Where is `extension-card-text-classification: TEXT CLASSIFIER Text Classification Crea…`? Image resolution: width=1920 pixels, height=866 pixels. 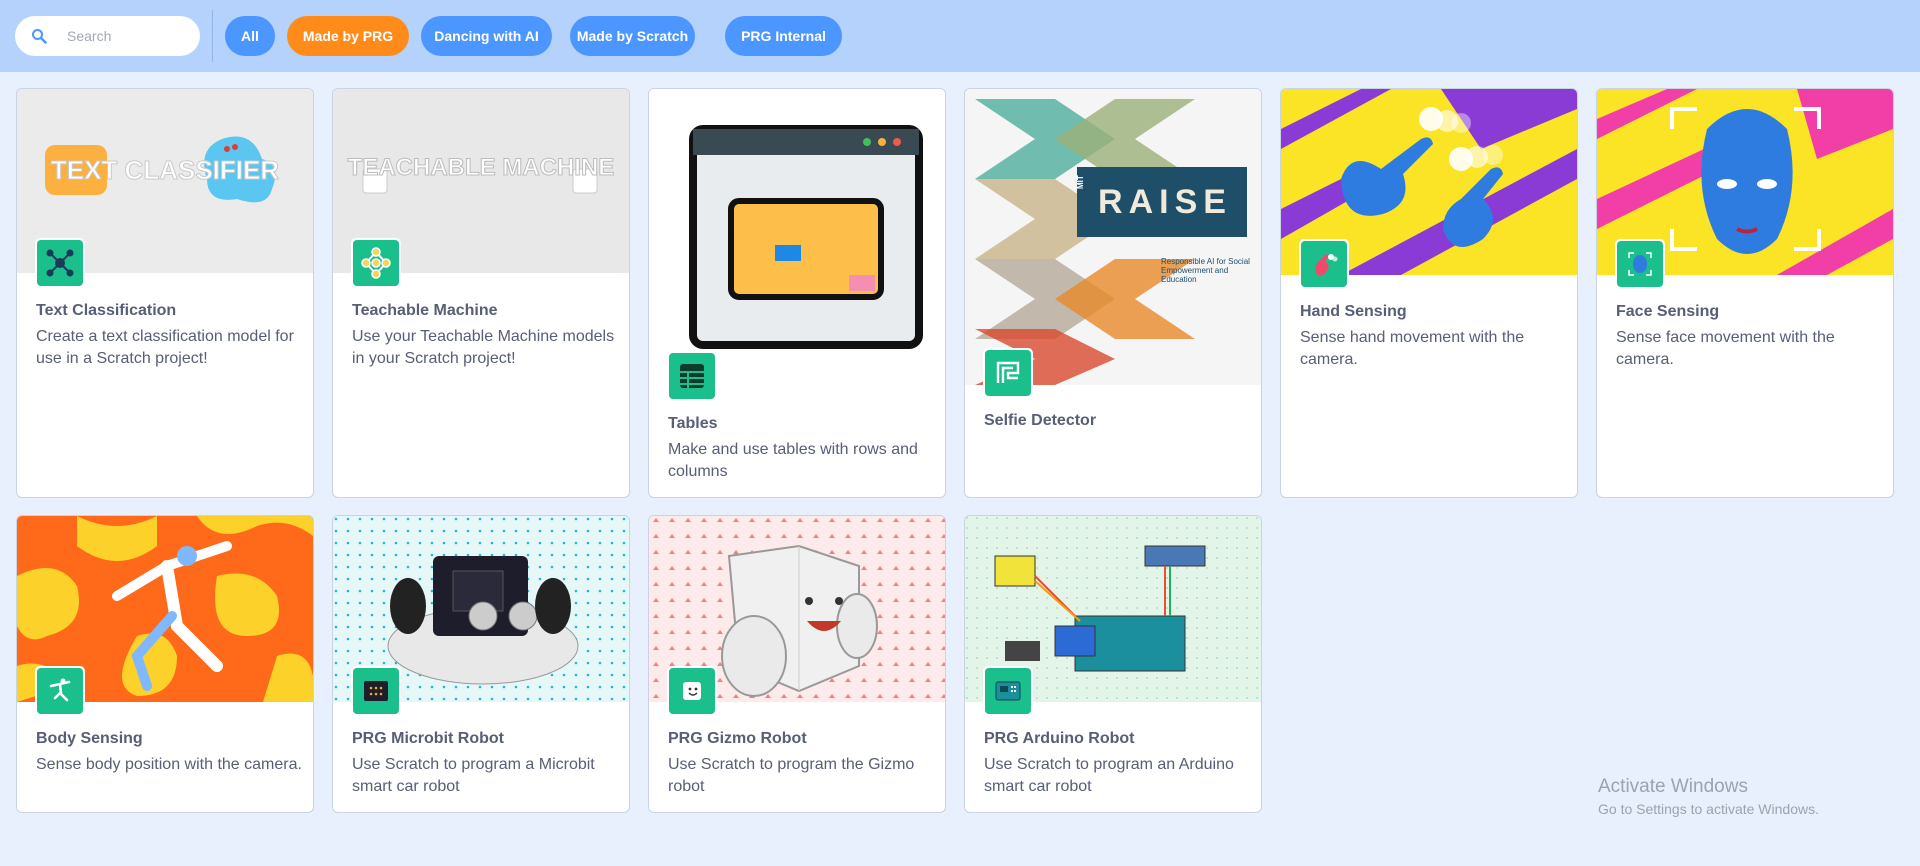 extension-card-text-classification: TEXT CLASSIFIER Text Classification Crea… is located at coordinates (165, 293).